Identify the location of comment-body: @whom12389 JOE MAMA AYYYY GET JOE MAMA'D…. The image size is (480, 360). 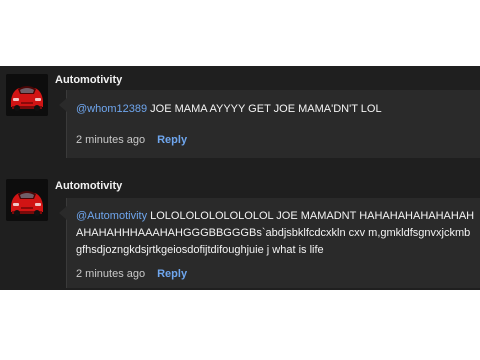
(276, 109).